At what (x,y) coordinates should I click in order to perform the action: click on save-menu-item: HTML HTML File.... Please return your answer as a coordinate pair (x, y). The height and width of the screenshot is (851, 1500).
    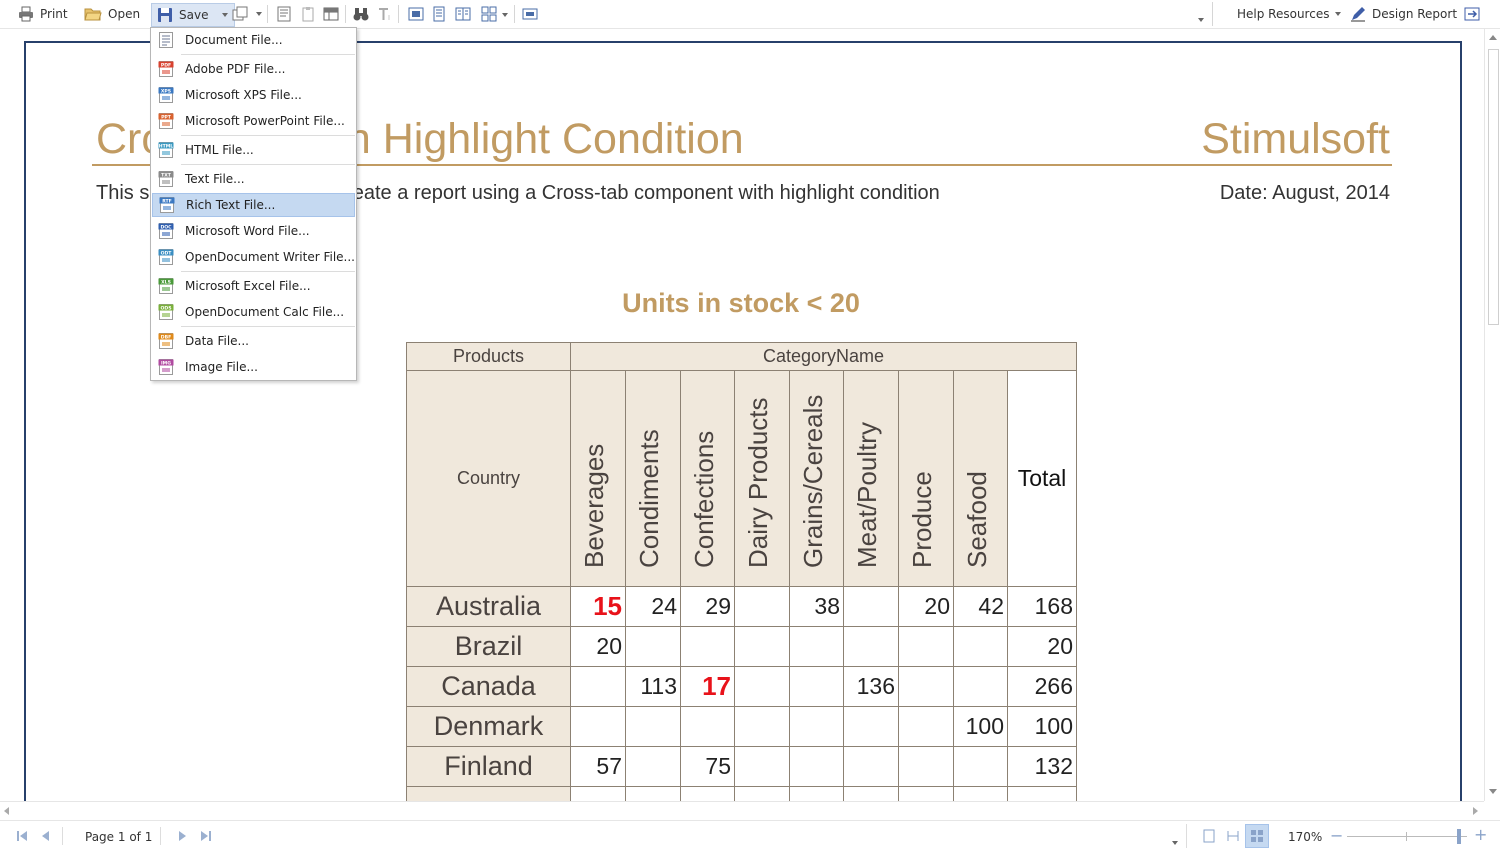
    Looking at the image, I should click on (253, 150).